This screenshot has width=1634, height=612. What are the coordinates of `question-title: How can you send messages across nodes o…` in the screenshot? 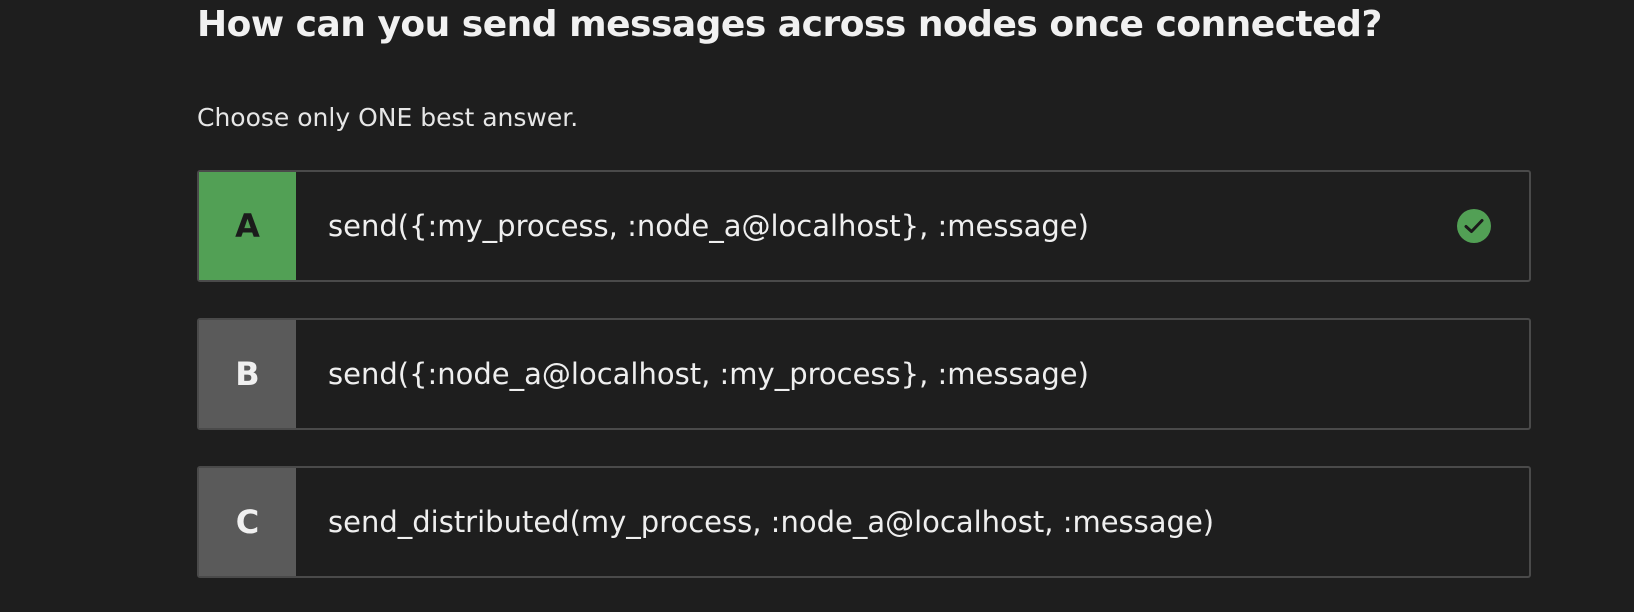 It's located at (789, 24).